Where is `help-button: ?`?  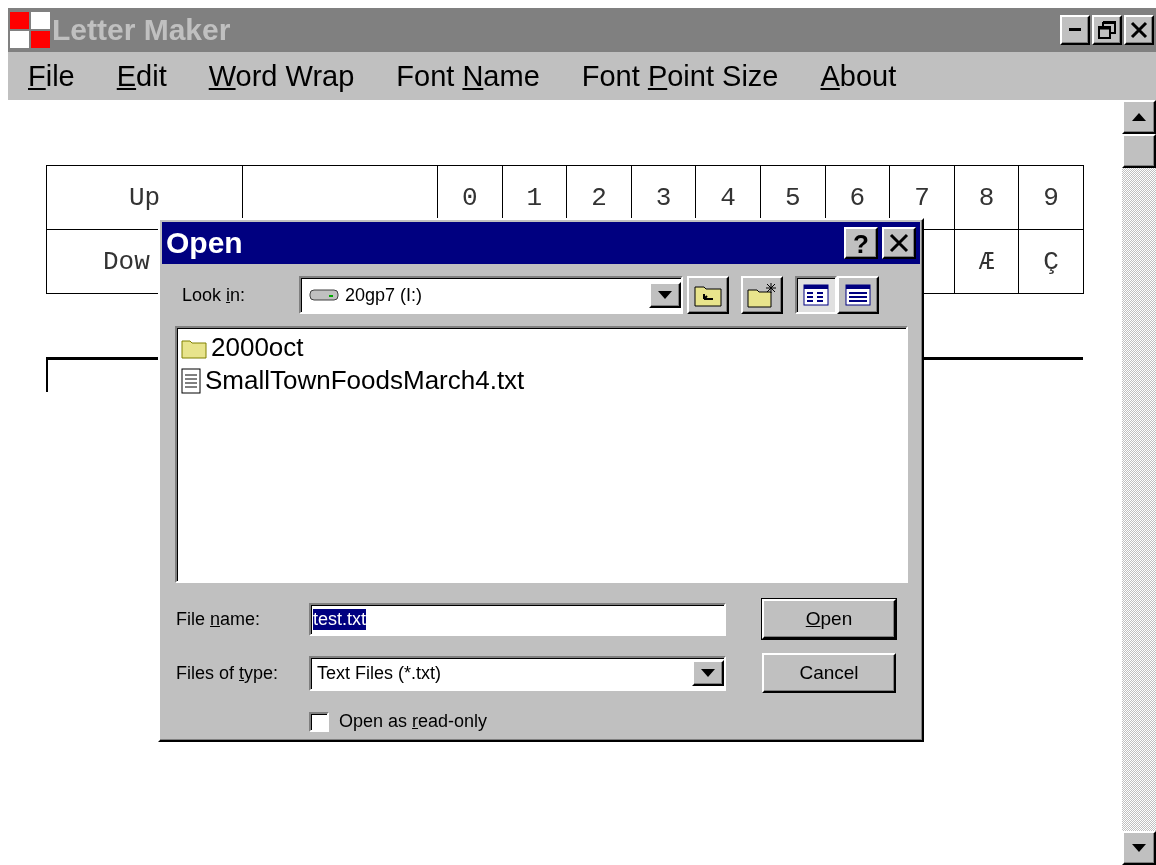
help-button: ? is located at coordinates (861, 243).